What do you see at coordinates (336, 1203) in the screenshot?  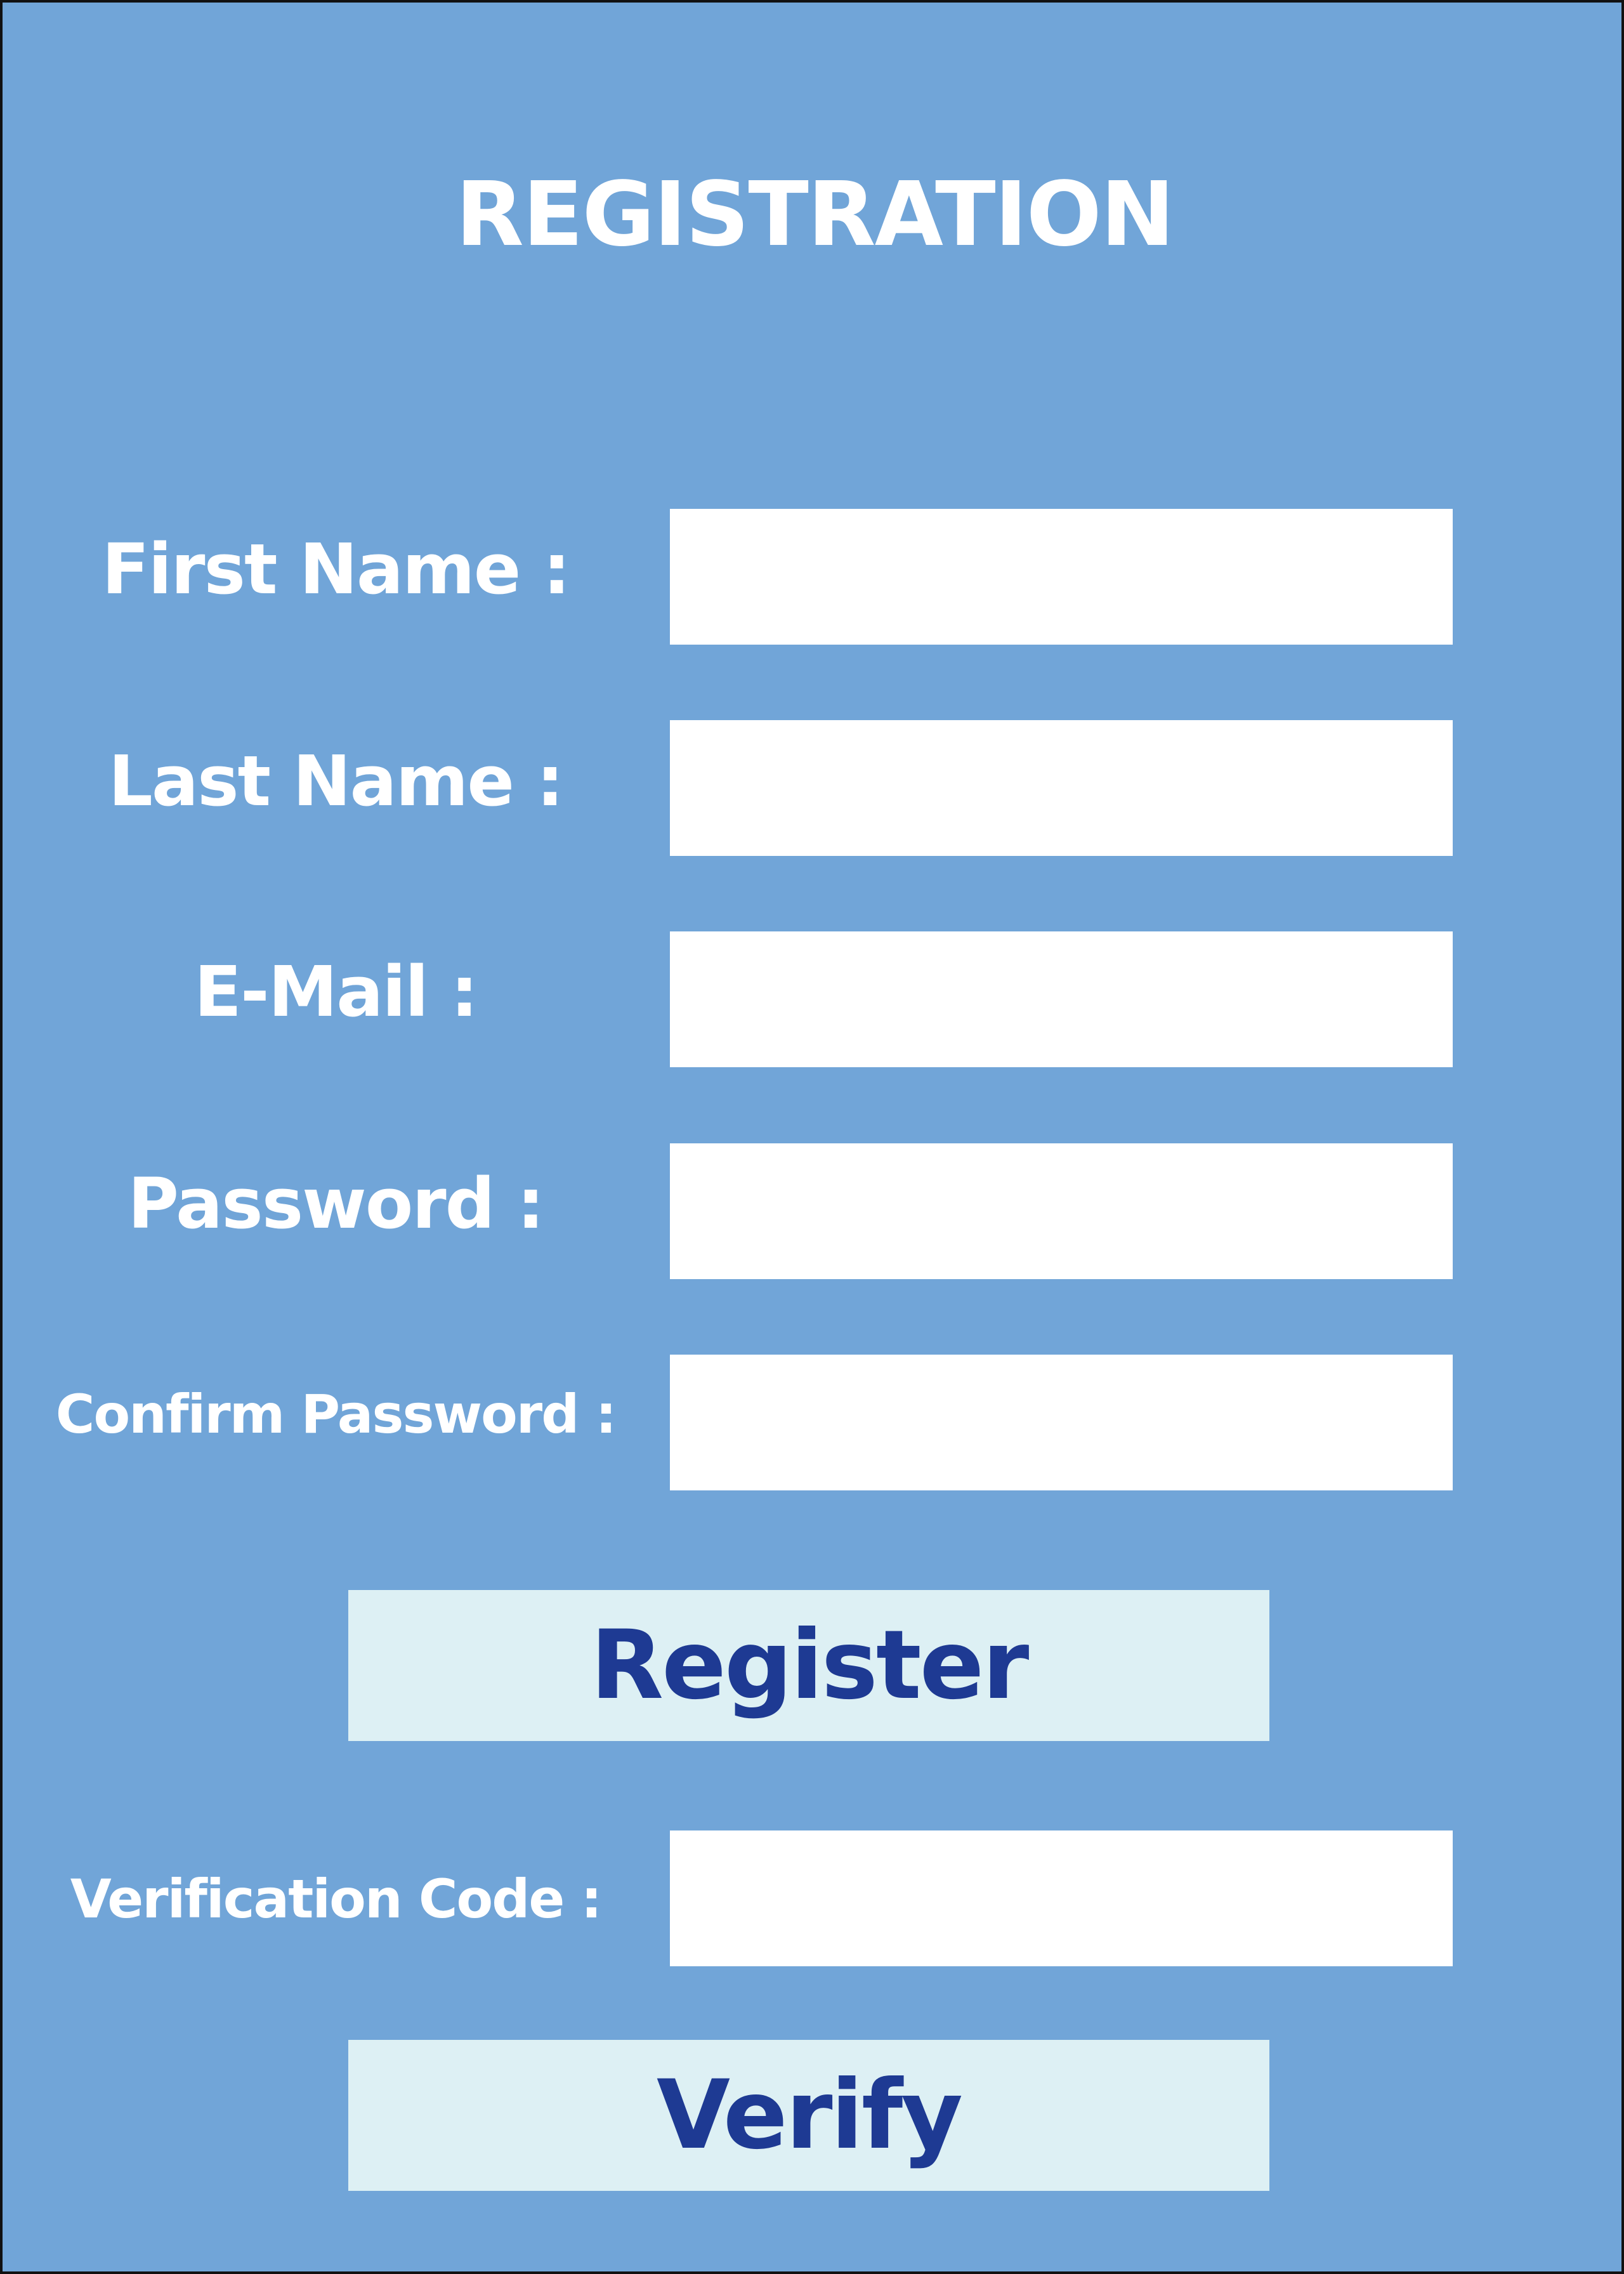 I see `password-label: Password :` at bounding box center [336, 1203].